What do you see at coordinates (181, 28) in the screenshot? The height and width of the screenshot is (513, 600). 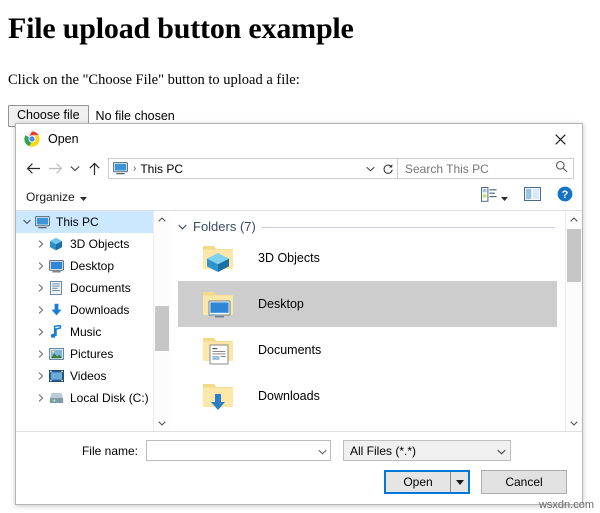 I see `page-title: File upload button example` at bounding box center [181, 28].